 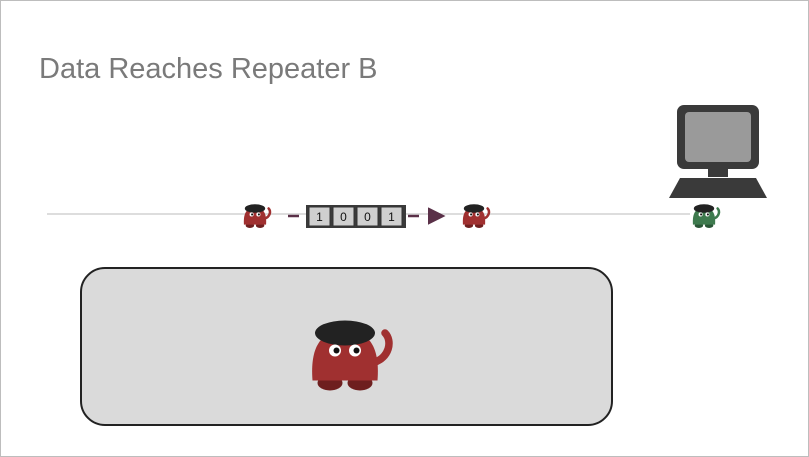 What do you see at coordinates (356, 216) in the screenshot?
I see `data-packet: 1 0 0 1` at bounding box center [356, 216].